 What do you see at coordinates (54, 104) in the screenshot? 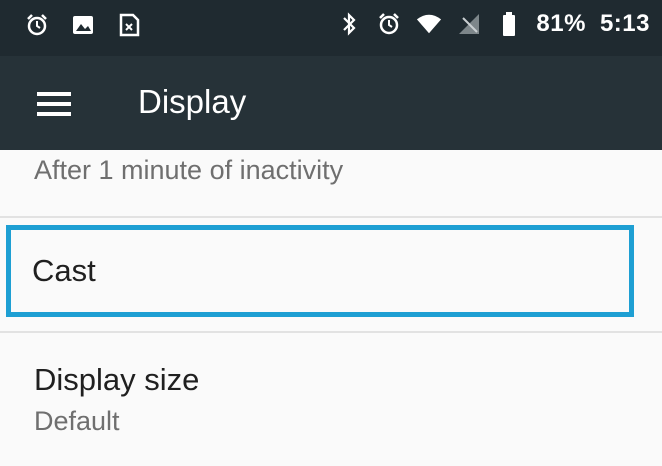
I see `menu-icon` at bounding box center [54, 104].